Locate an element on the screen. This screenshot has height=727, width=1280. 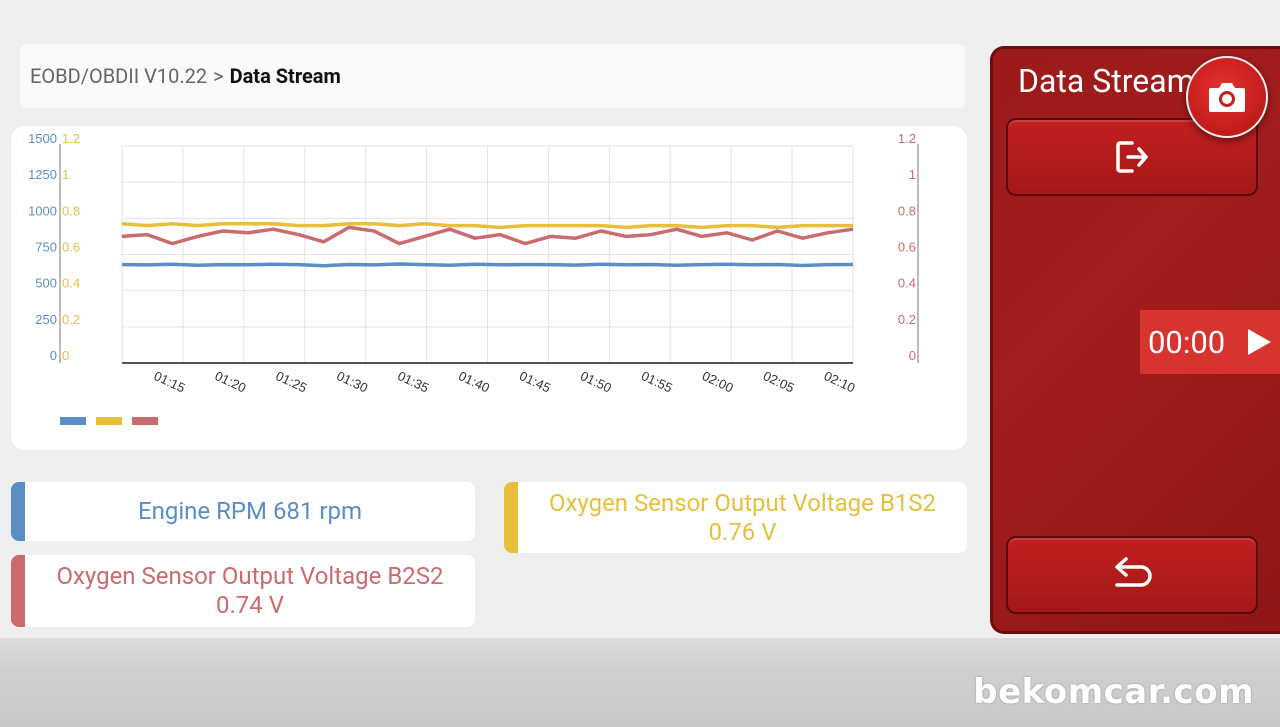
y-tick-volt-left: 0 is located at coordinates (65, 355).